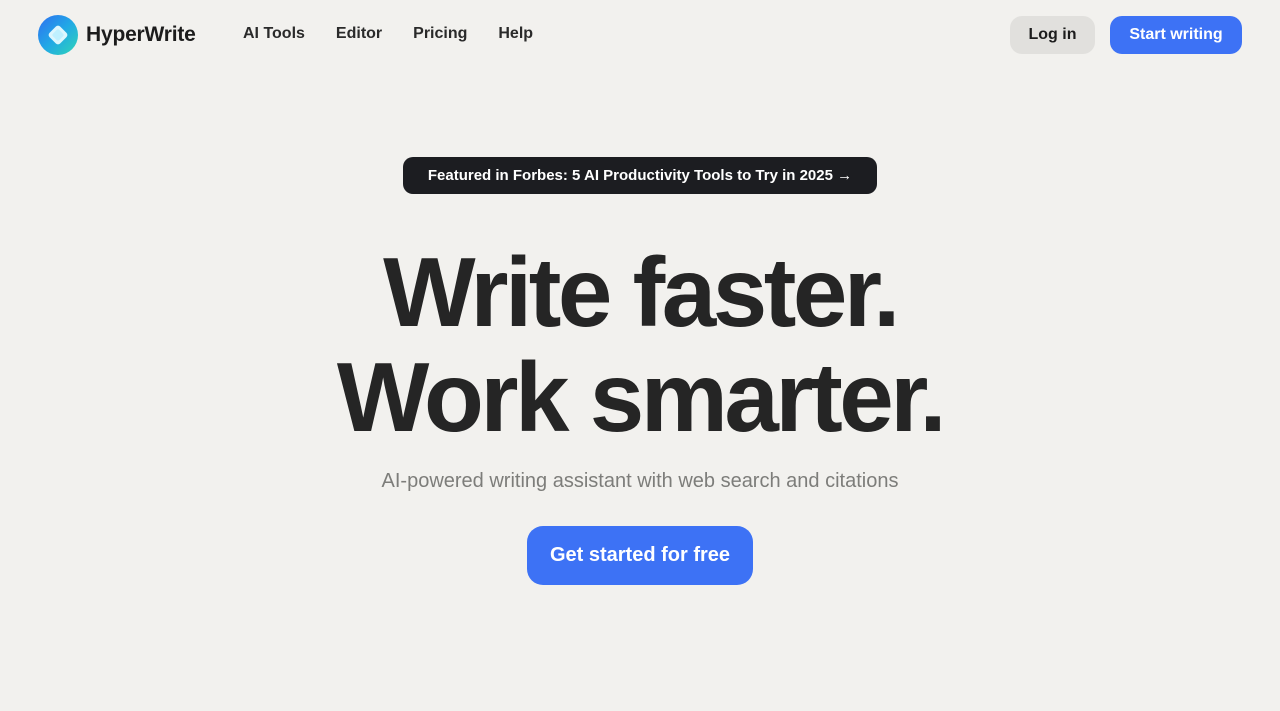 This screenshot has width=1280, height=711. Describe the element at coordinates (403, 34) in the screenshot. I see `main-nav: AI Tools Editor Pricing Help` at that location.